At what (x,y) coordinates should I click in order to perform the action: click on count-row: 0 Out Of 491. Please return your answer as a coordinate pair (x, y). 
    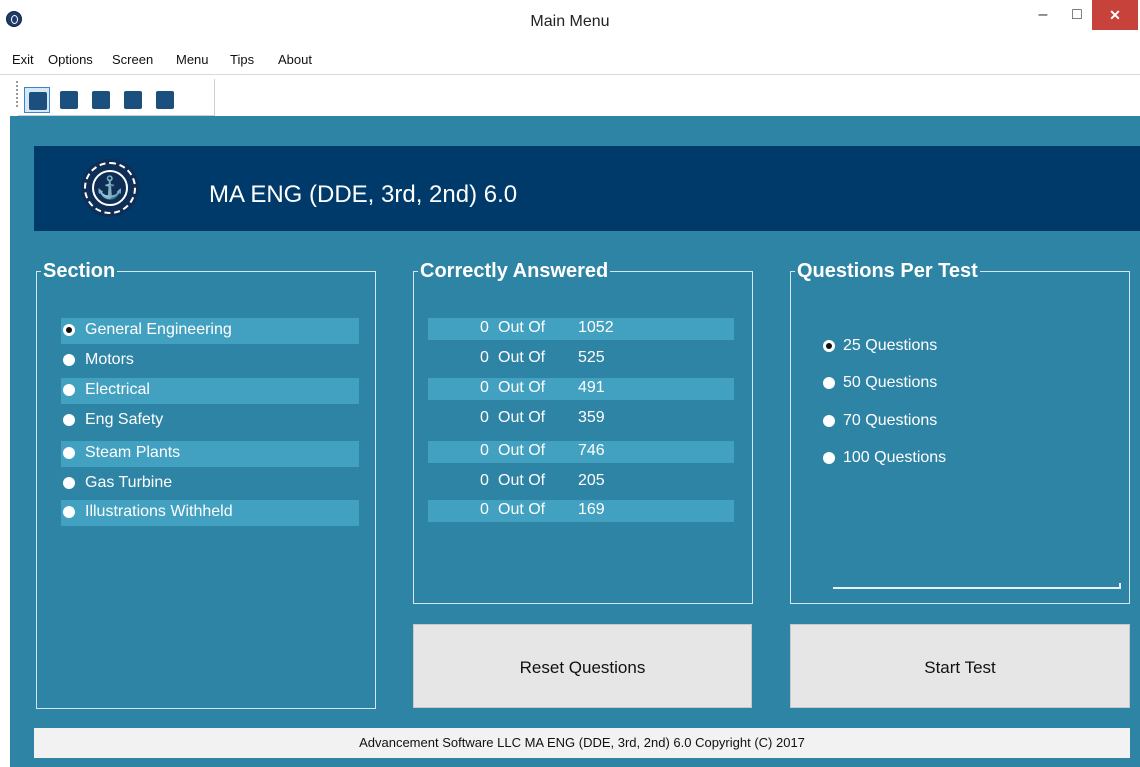
    Looking at the image, I should click on (581, 389).